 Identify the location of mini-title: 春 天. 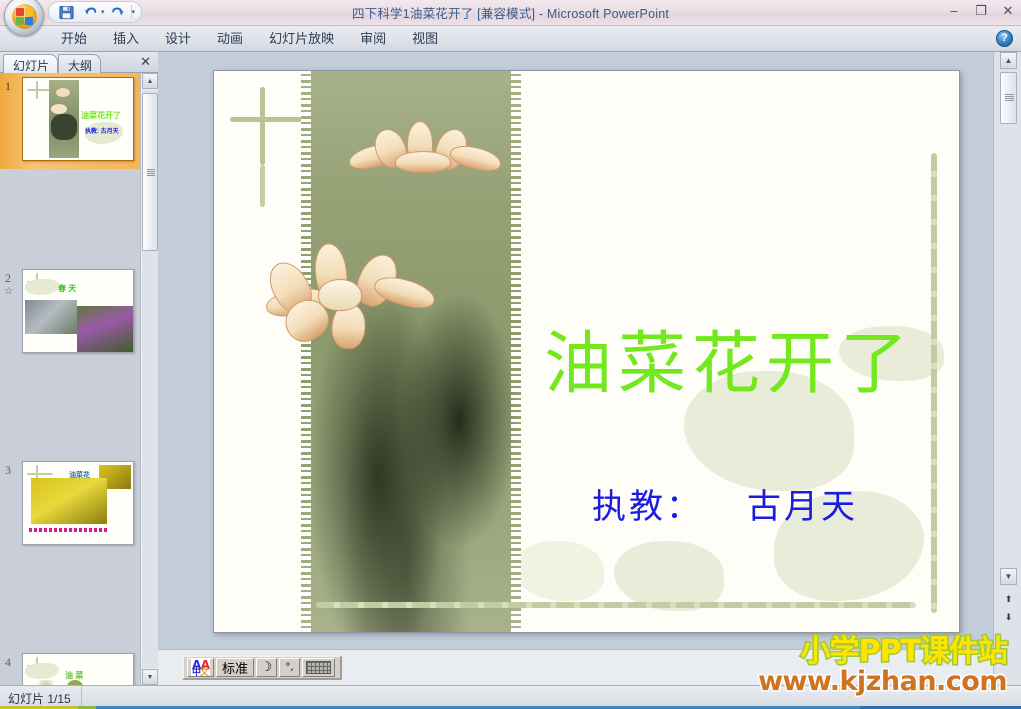
(67, 288).